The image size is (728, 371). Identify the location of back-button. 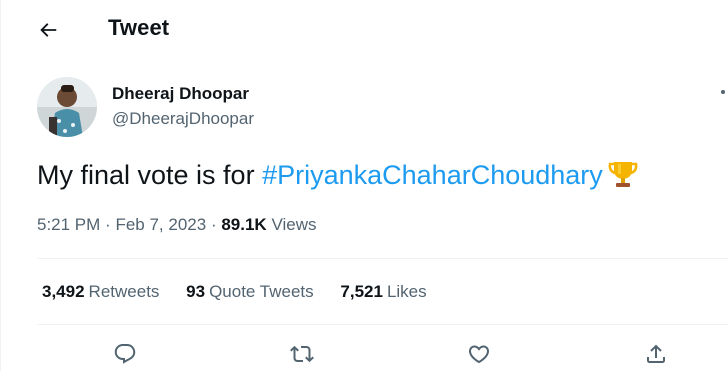
(48, 30).